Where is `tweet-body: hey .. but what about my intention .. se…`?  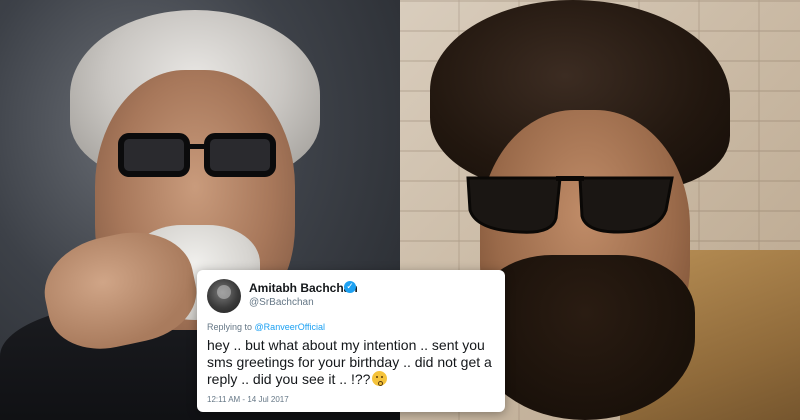 tweet-body: hey .. but what about my intention .. se… is located at coordinates (349, 362).